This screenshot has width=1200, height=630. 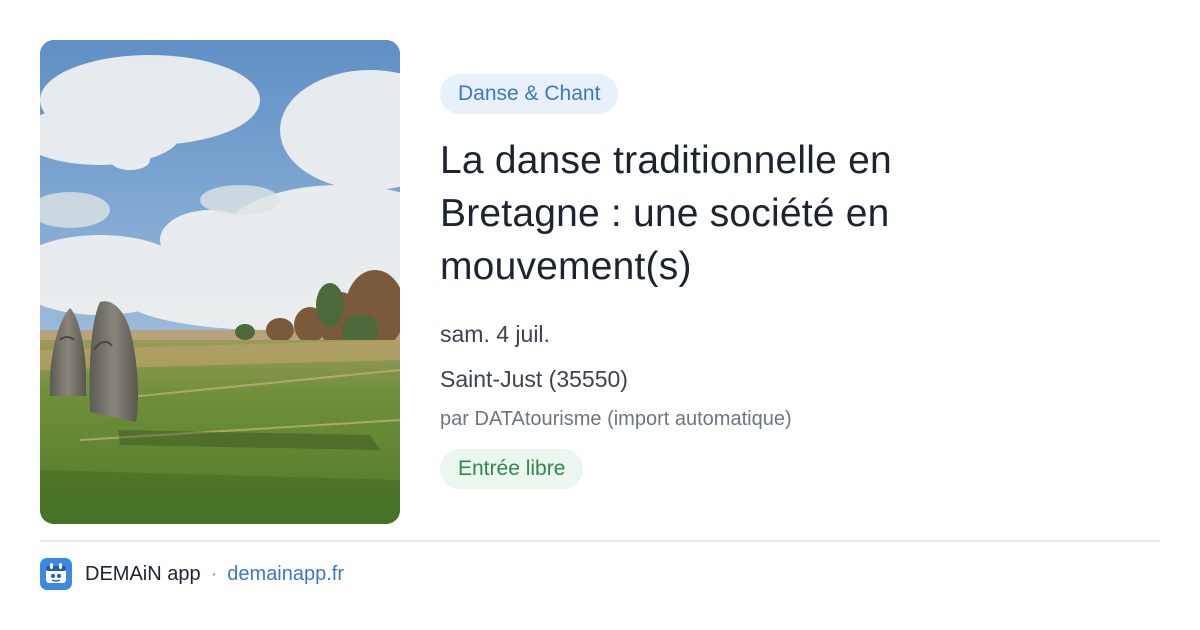 What do you see at coordinates (285, 574) in the screenshot?
I see `app-url-link: demainapp.fr` at bounding box center [285, 574].